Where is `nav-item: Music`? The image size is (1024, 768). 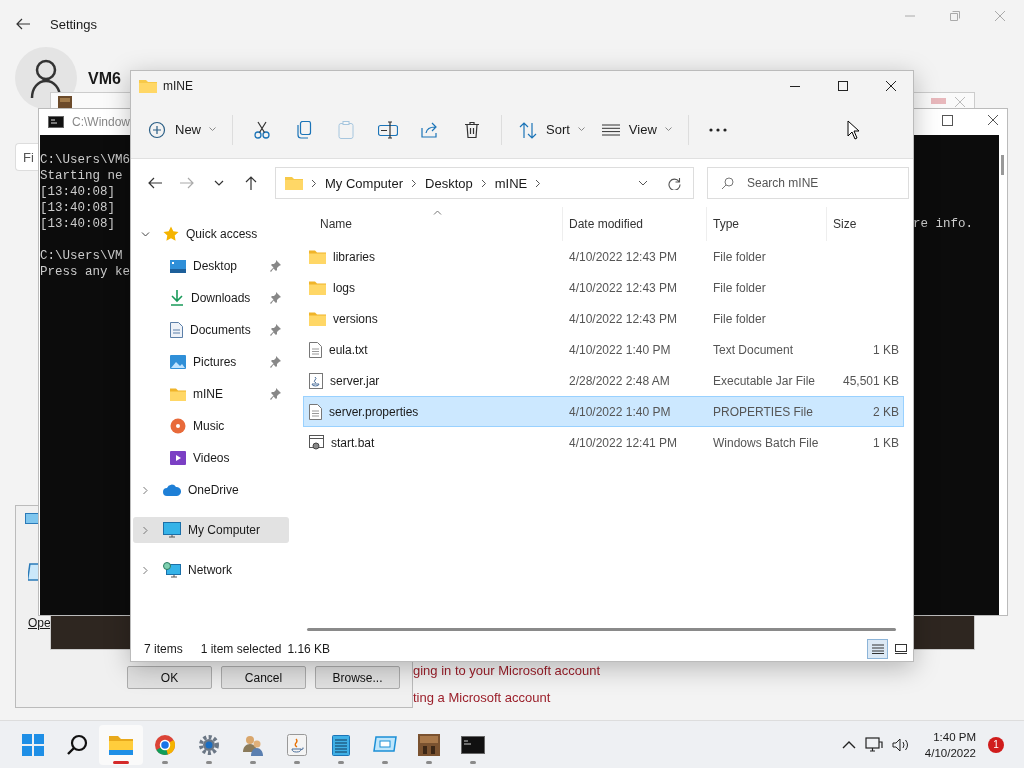 nav-item: Music is located at coordinates (211, 426).